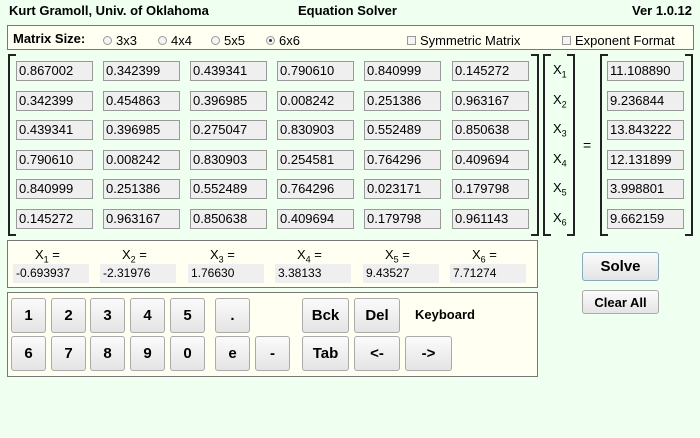 This screenshot has height=438, width=700. What do you see at coordinates (234, 40) in the screenshot?
I see `size-label: 5x5` at bounding box center [234, 40].